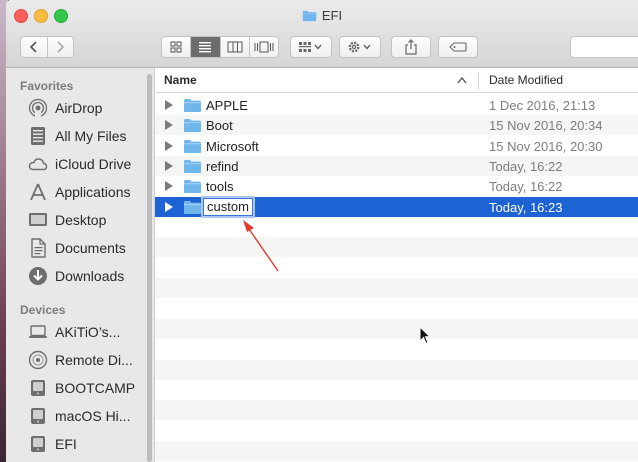  Describe the element at coordinates (87, 444) in the screenshot. I see `sidebar-item-efi: EFI` at that location.